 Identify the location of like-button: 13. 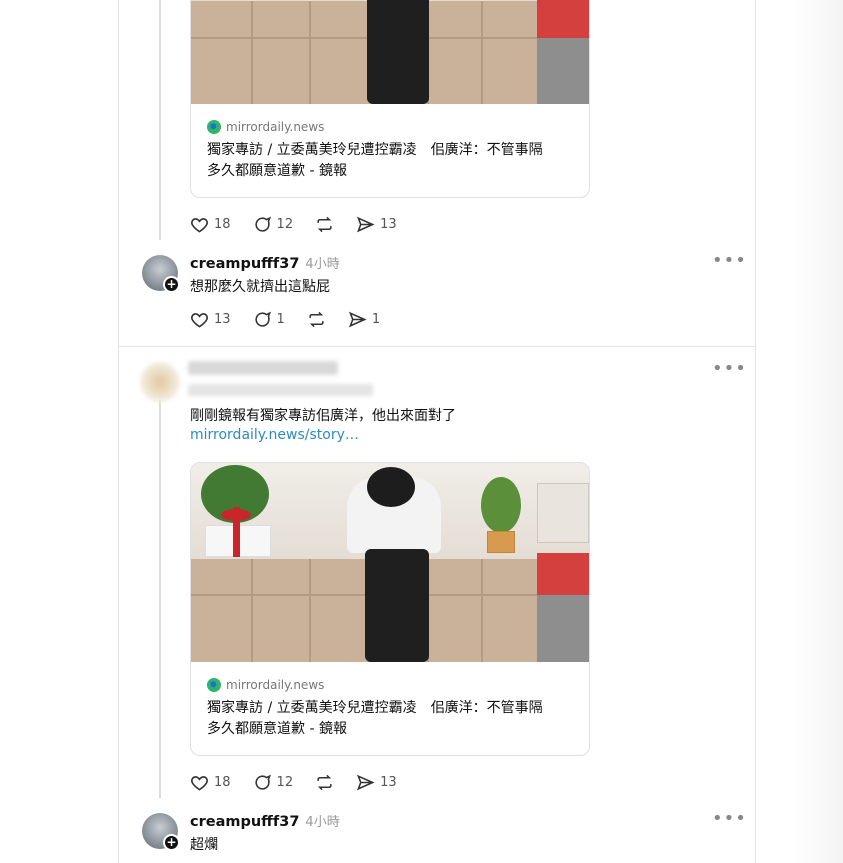
(210, 319).